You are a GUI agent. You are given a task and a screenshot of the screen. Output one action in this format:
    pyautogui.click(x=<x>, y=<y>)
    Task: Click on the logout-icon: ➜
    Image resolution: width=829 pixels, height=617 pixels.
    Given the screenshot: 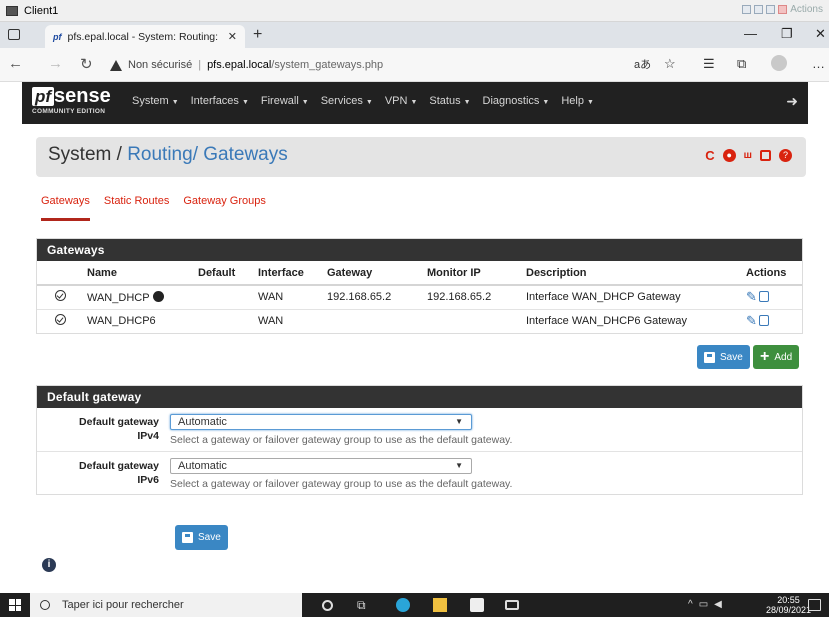 What is the action you would take?
    pyautogui.click(x=792, y=101)
    